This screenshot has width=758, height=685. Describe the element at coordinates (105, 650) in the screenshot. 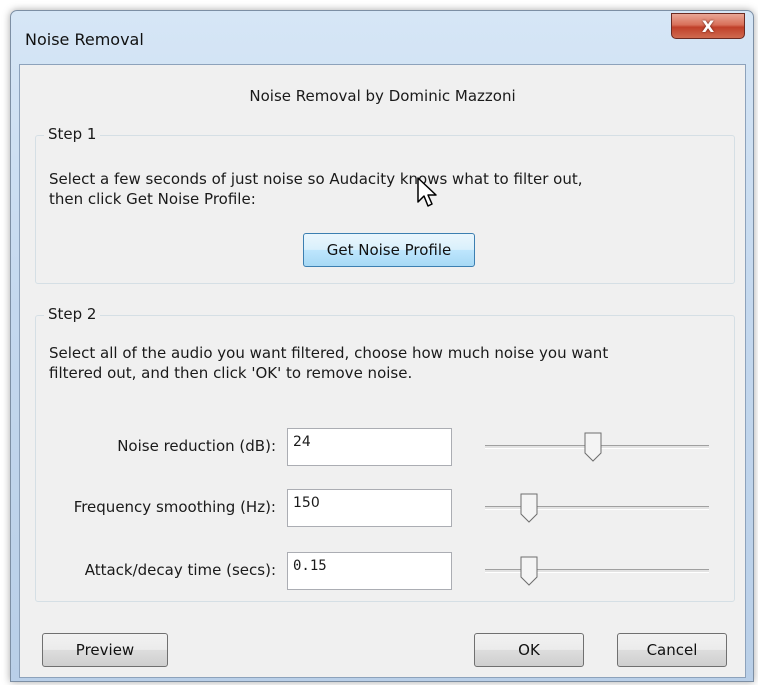

I see `preview-button: Preview` at that location.